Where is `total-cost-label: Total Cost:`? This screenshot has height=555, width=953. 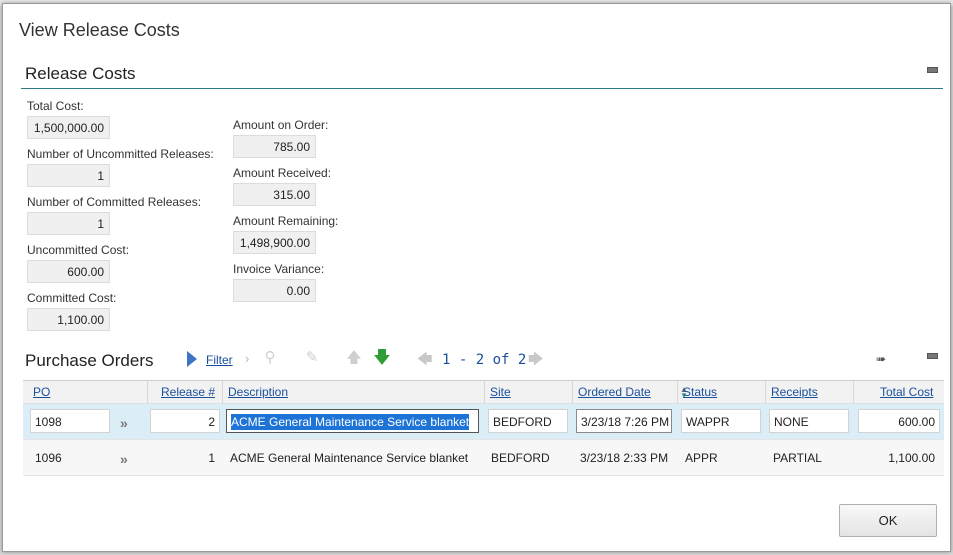
total-cost-label: Total Cost: is located at coordinates (55, 106).